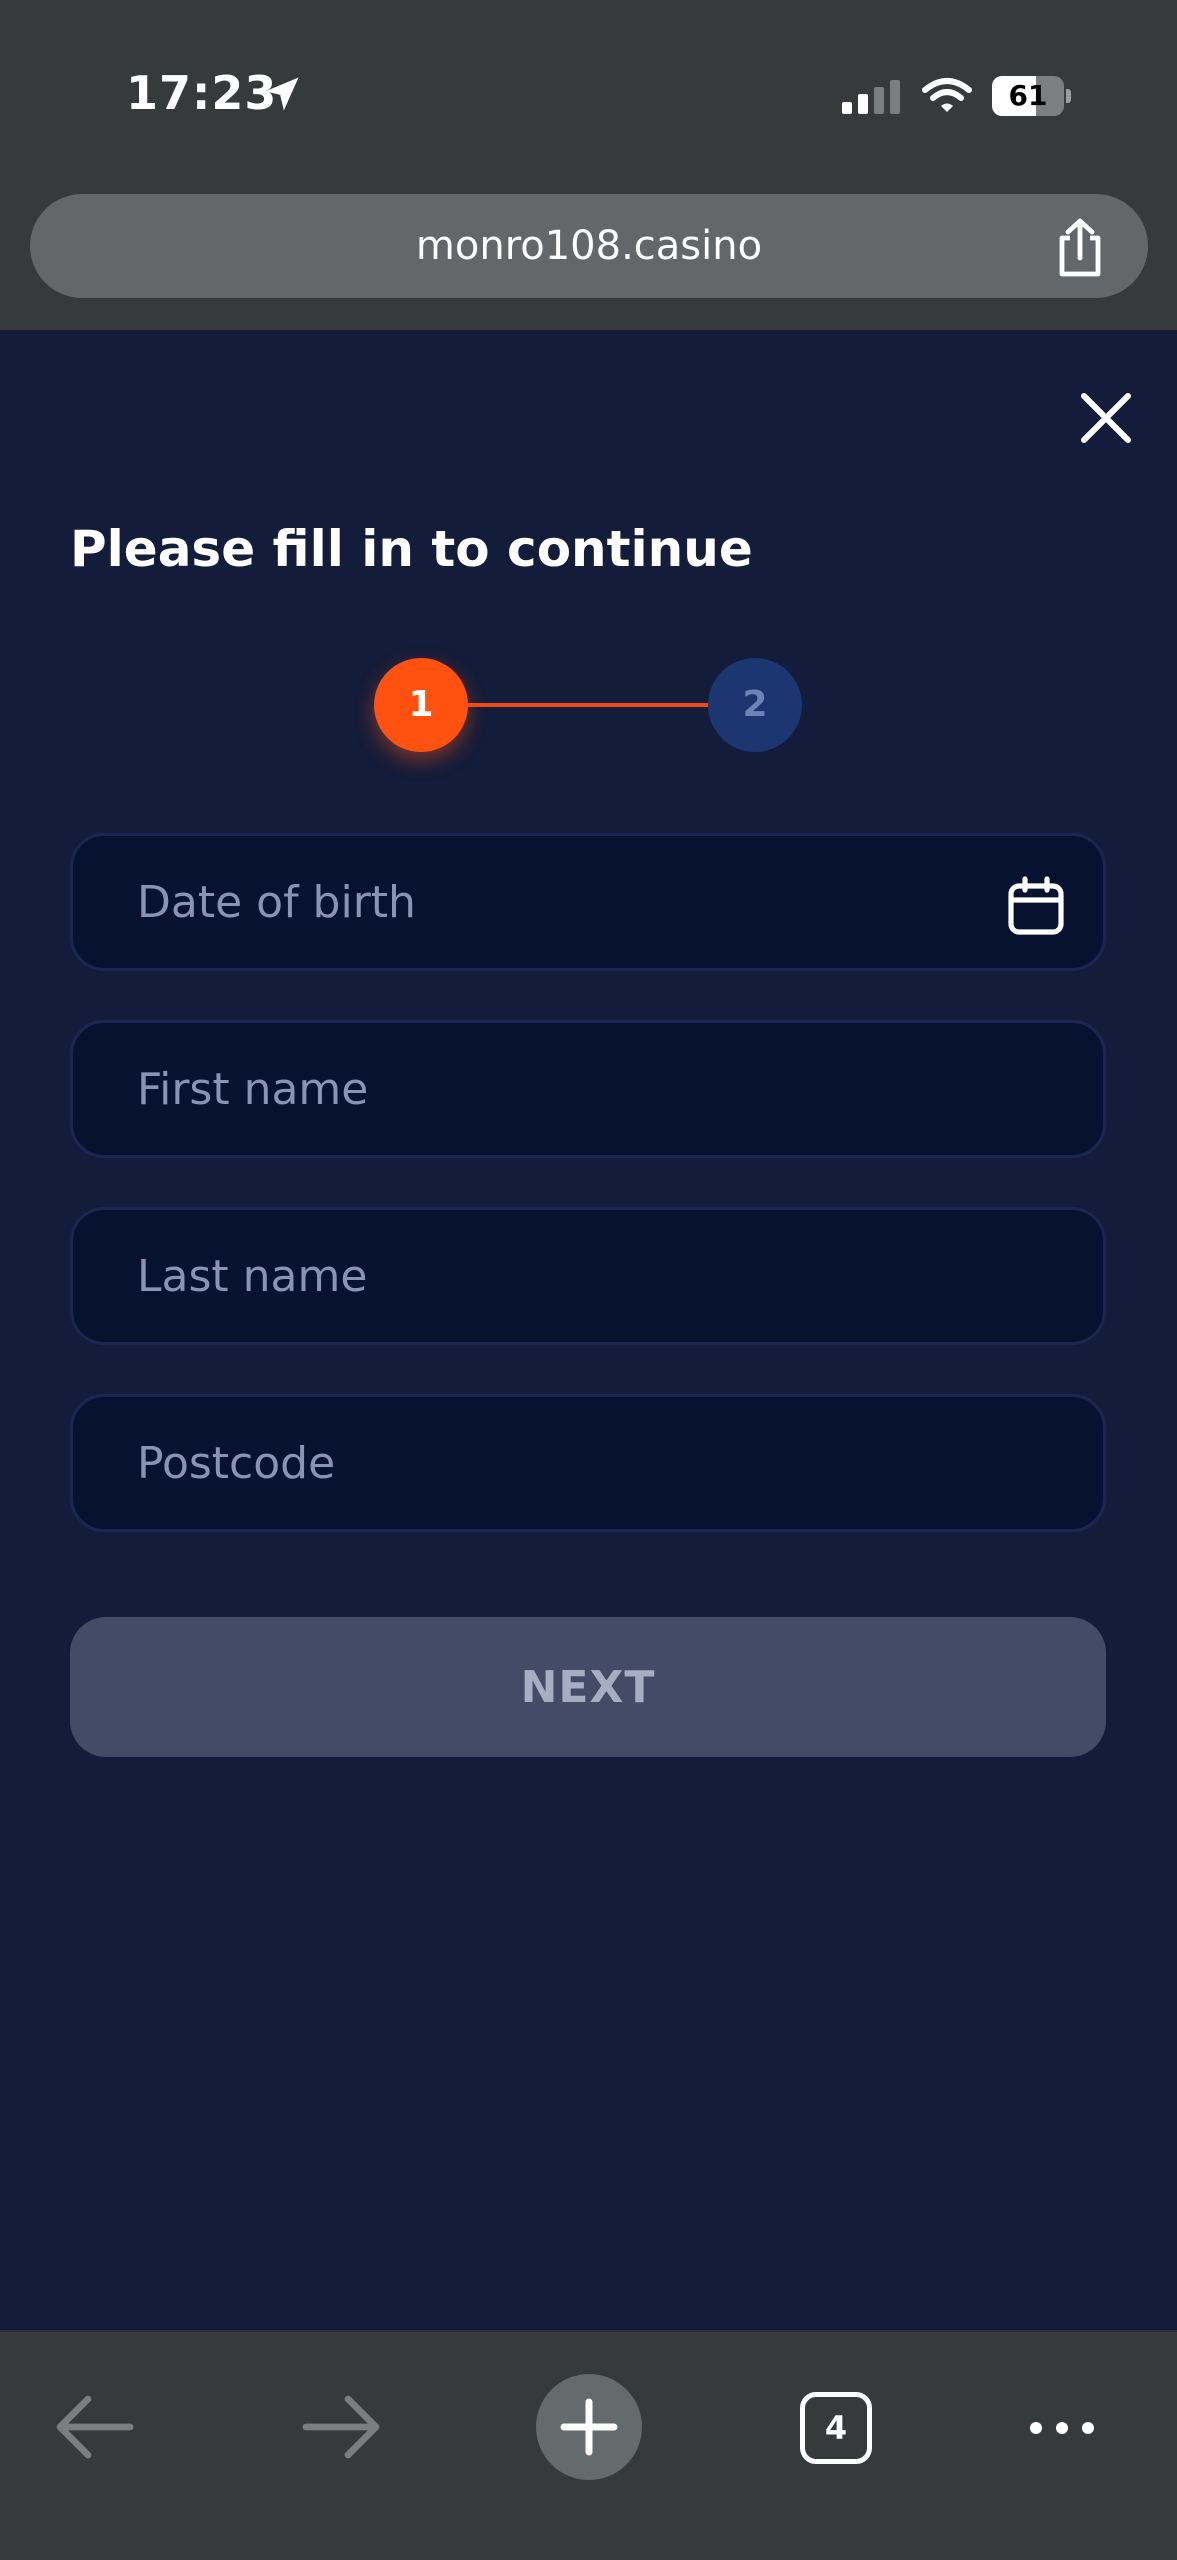  What do you see at coordinates (1062, 2428) in the screenshot?
I see `more-icon` at bounding box center [1062, 2428].